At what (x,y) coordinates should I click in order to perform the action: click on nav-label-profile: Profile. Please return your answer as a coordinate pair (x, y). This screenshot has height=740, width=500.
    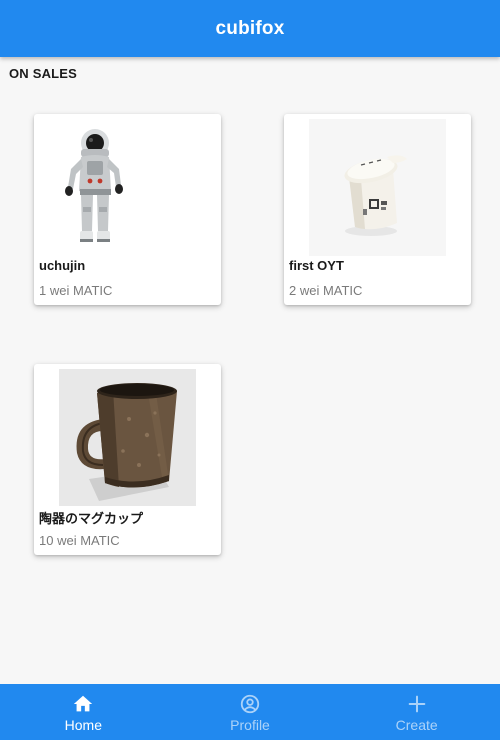
    Looking at the image, I should click on (250, 725).